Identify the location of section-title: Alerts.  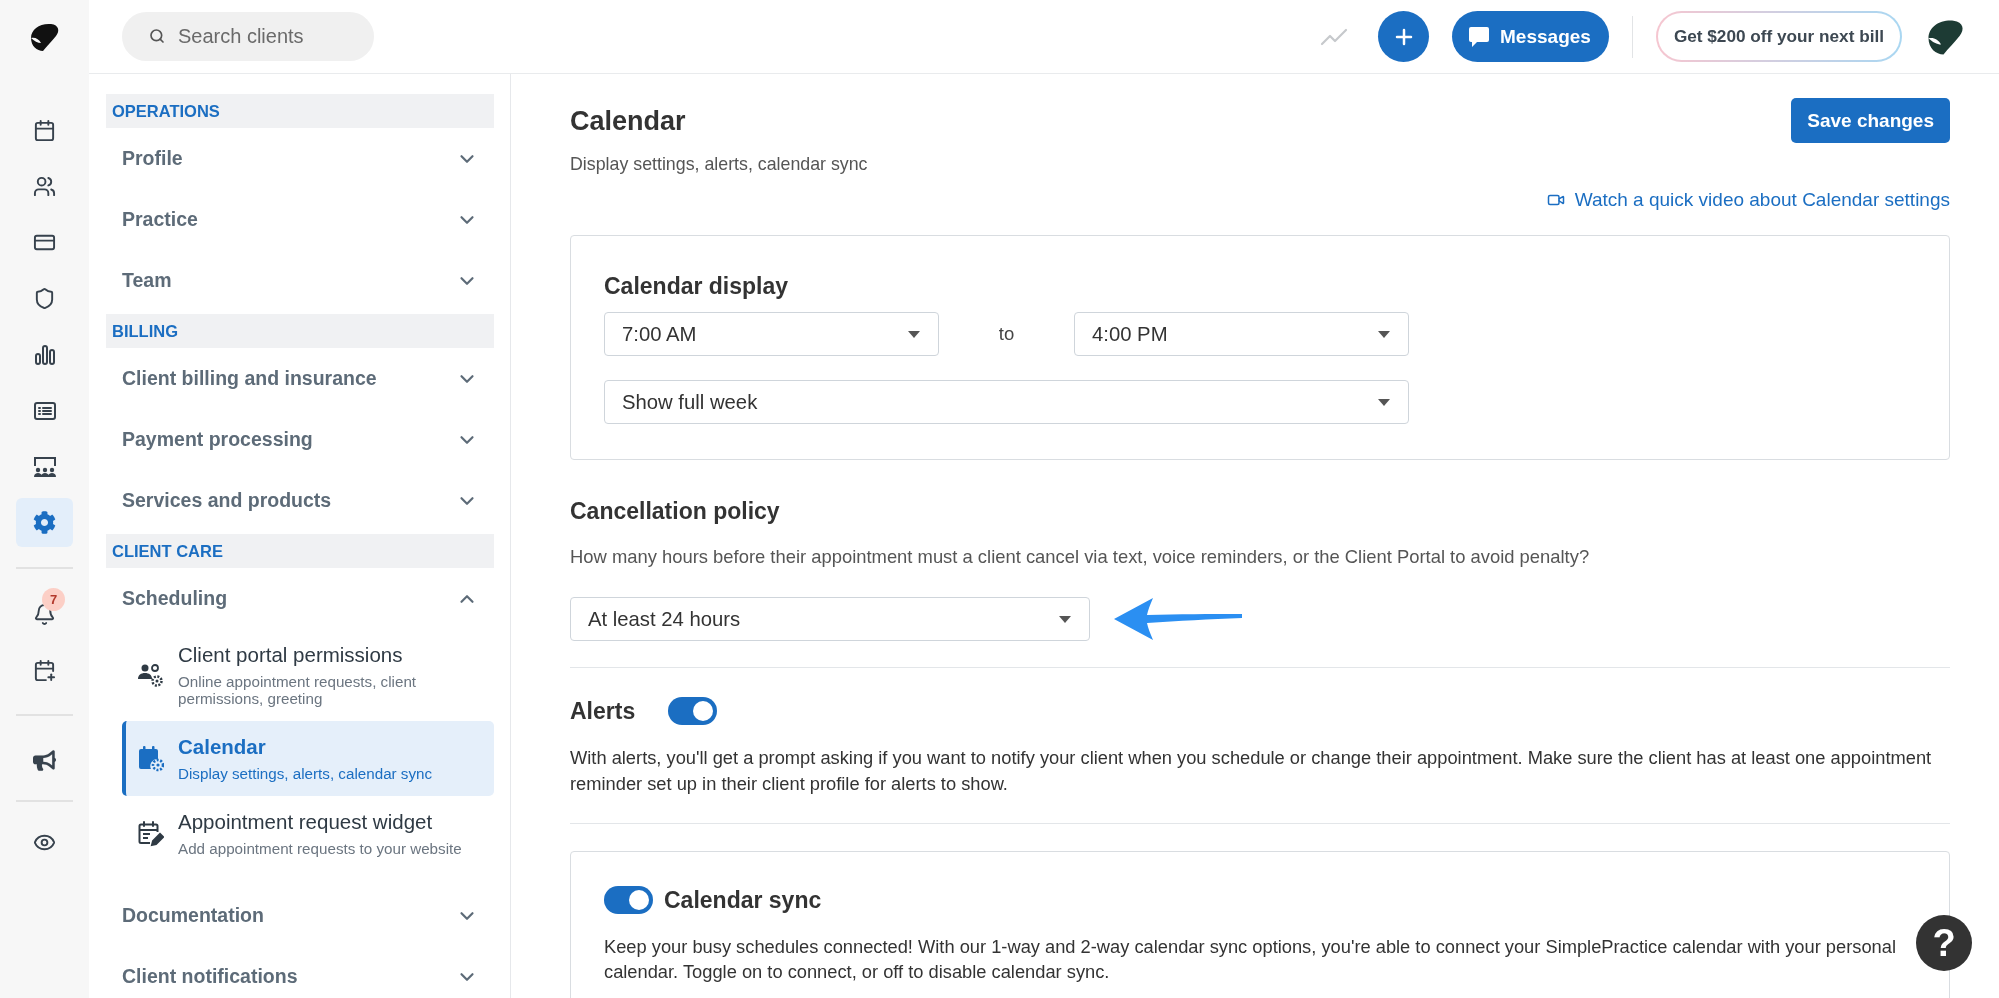
(603, 711).